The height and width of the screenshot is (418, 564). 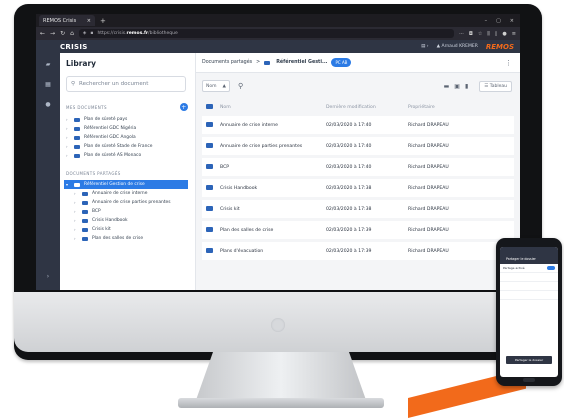 I want to click on table-row: BCP 02/03/2020 à 17:40 Richard DRAPEAU, so click(x=358, y=168).